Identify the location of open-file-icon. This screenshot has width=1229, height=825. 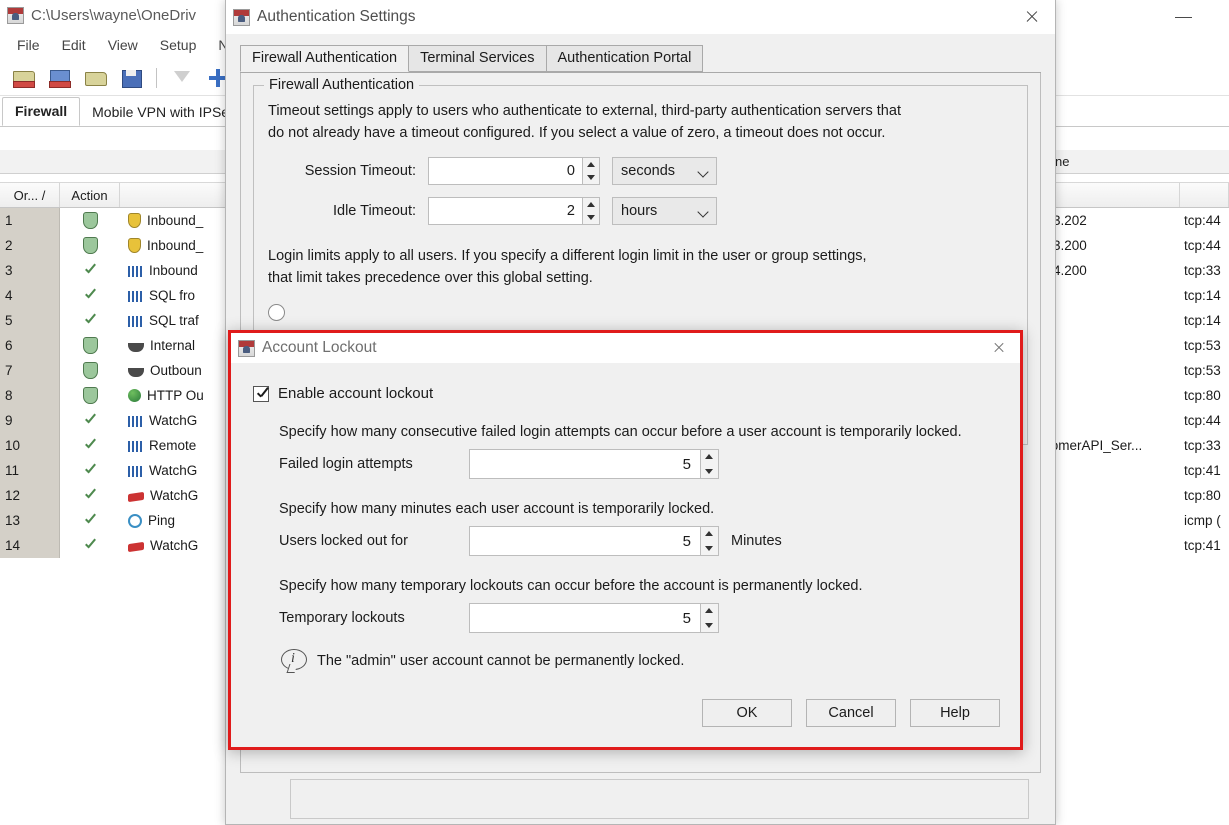
(95, 78).